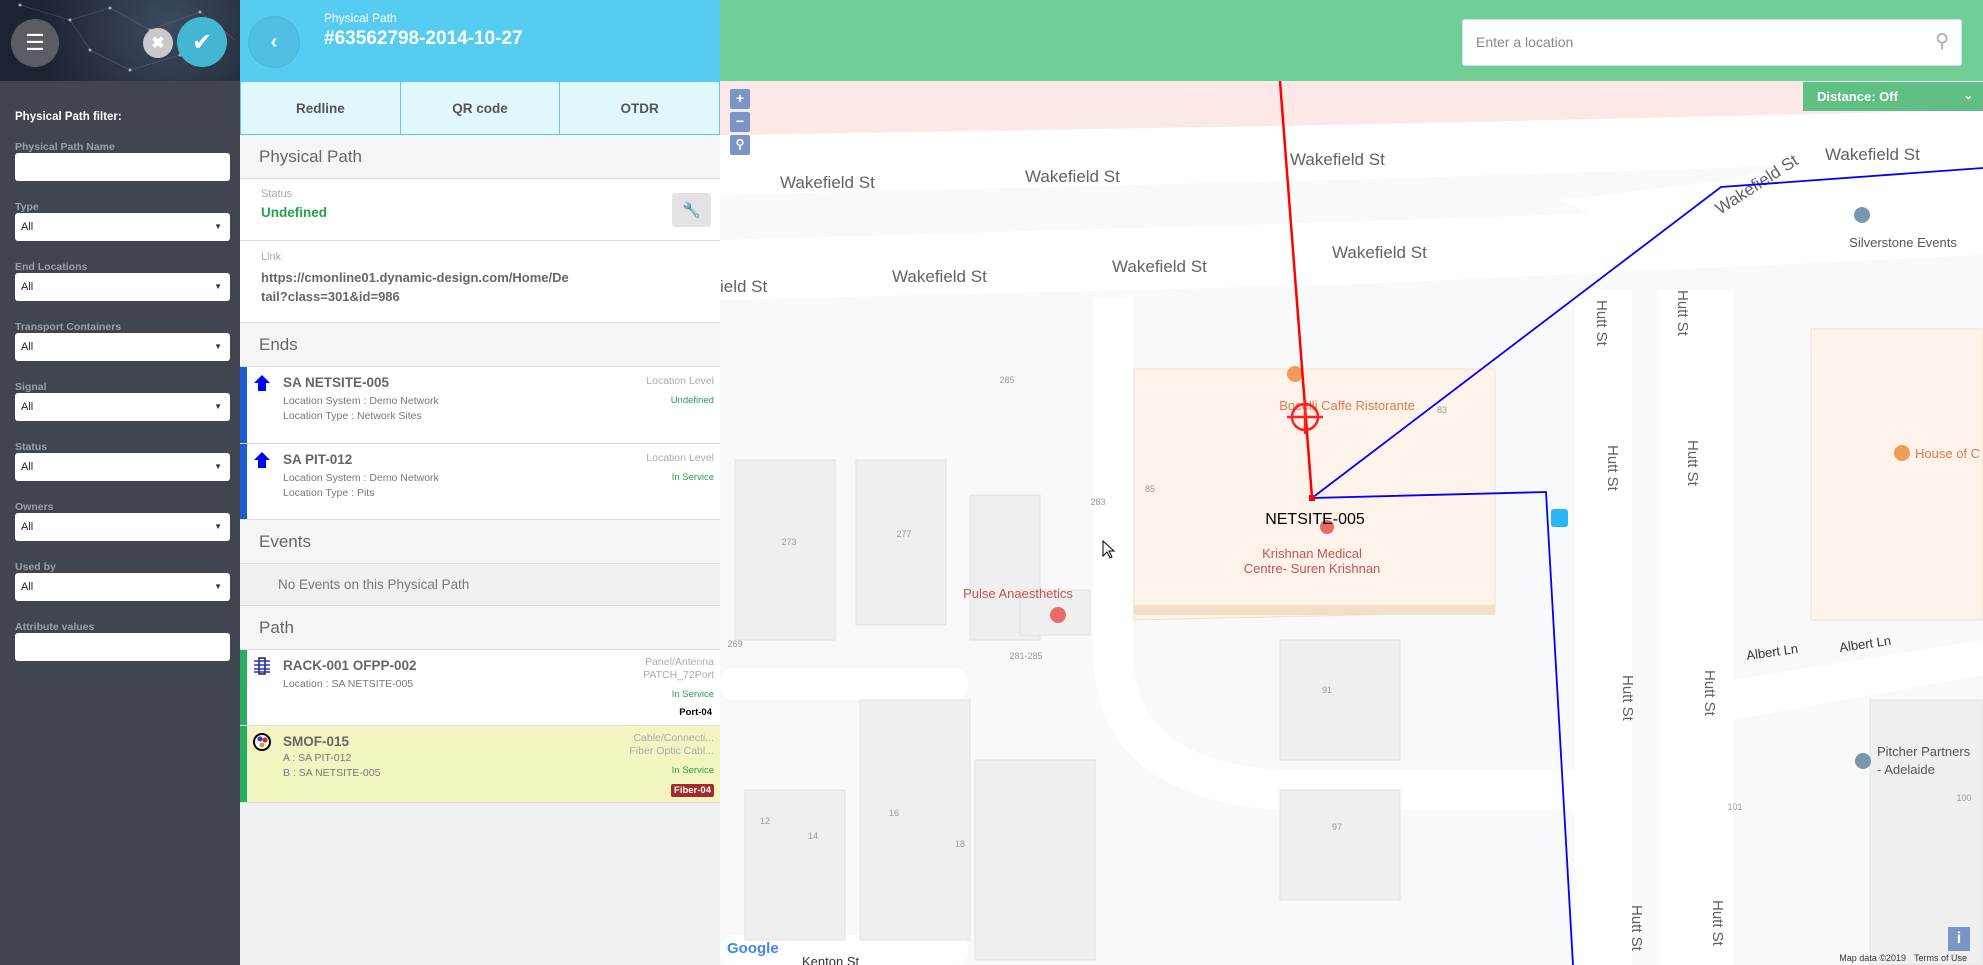  Describe the element at coordinates (1058, 615) in the screenshot. I see `hospital-pin-icon` at that location.